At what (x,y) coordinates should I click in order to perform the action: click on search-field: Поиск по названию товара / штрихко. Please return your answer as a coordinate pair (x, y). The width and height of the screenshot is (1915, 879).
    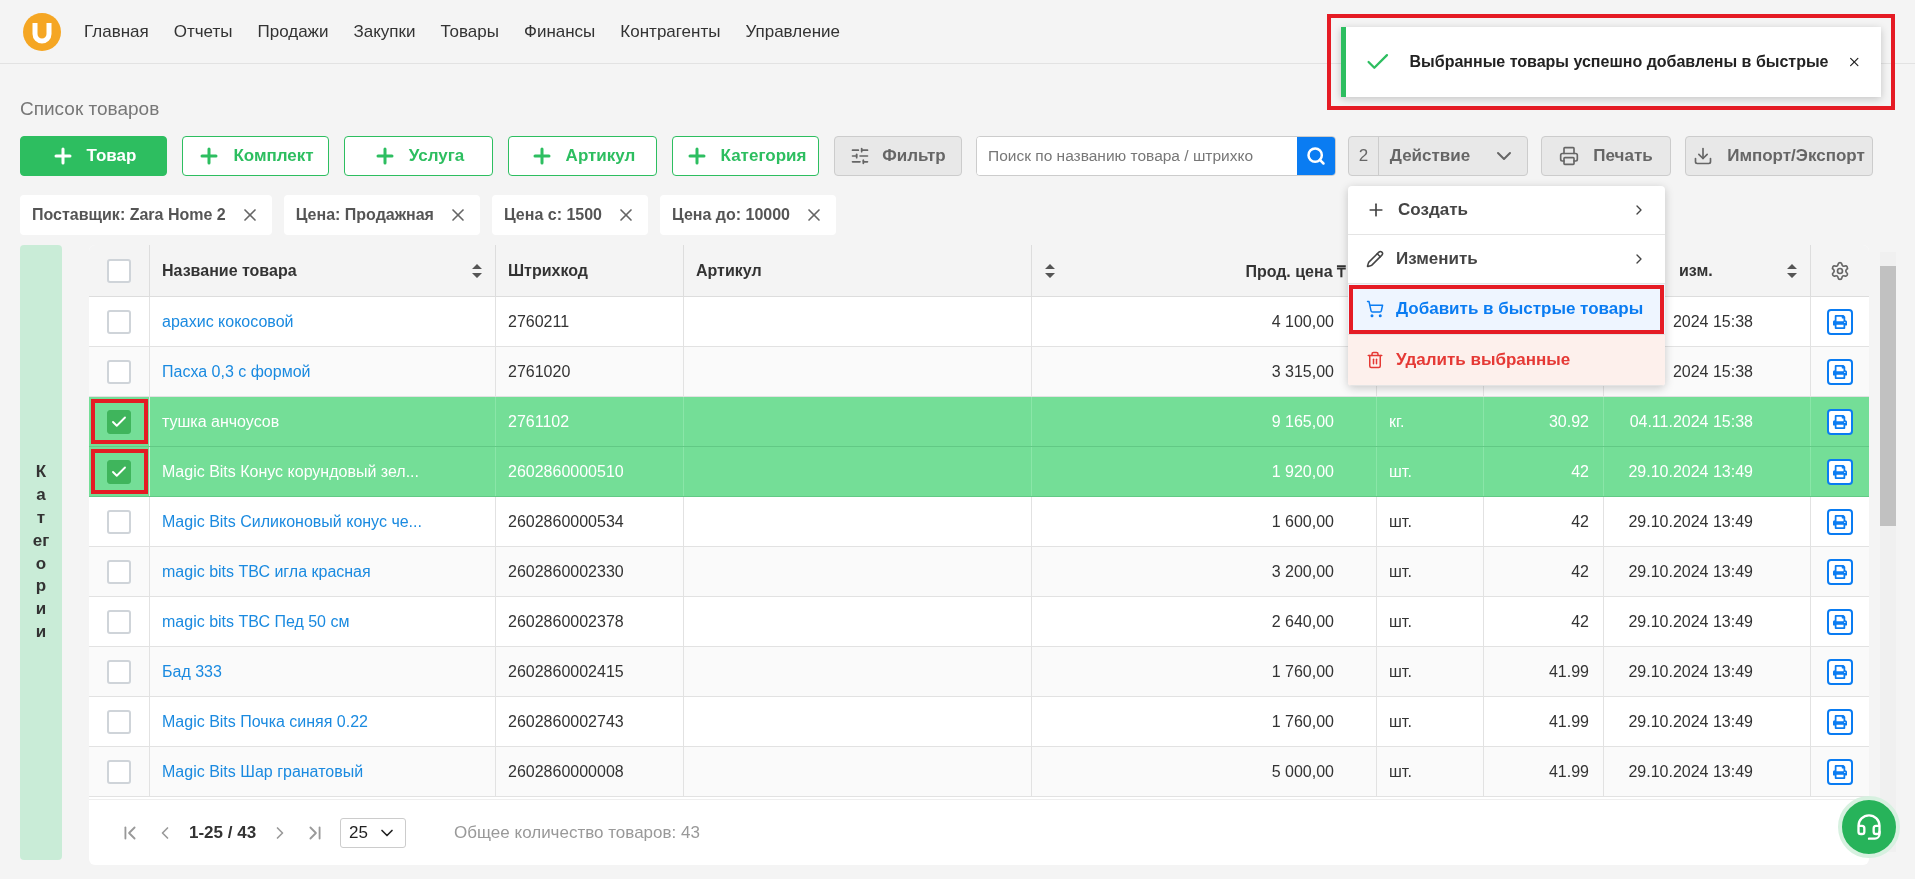
    Looking at the image, I should click on (1156, 156).